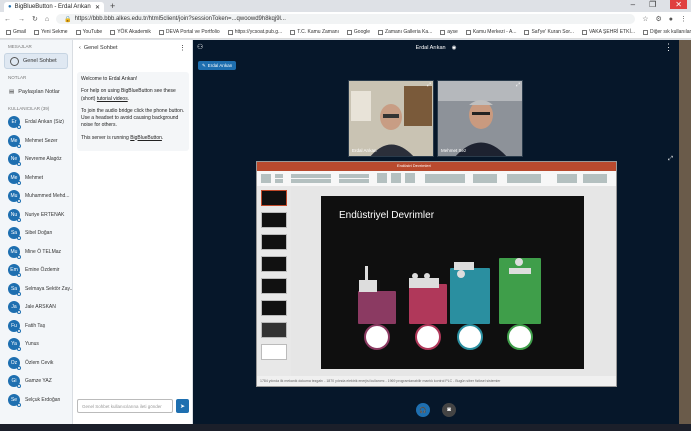 The width and height of the screenshot is (691, 431). Describe the element at coordinates (43, 251) in the screenshot. I see `user-name: Mine Ö TELMaz` at that location.